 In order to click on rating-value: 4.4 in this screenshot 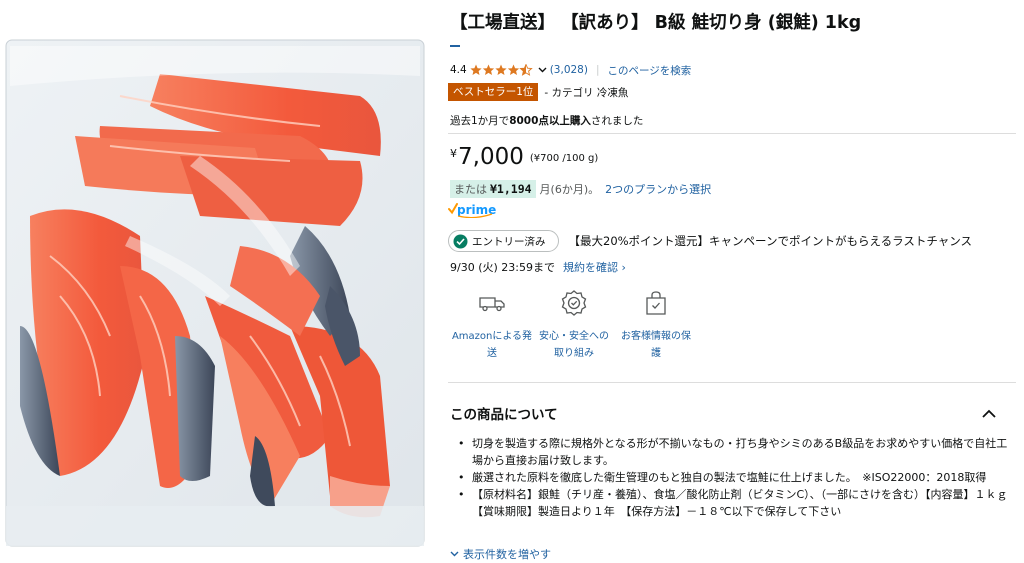, I will do `click(458, 70)`.